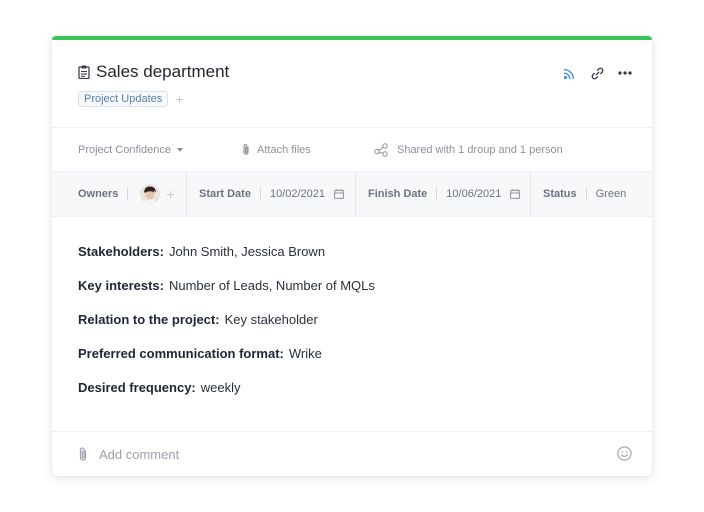 The width and height of the screenshot is (704, 512). I want to click on owners-field: Owners +, so click(126, 194).